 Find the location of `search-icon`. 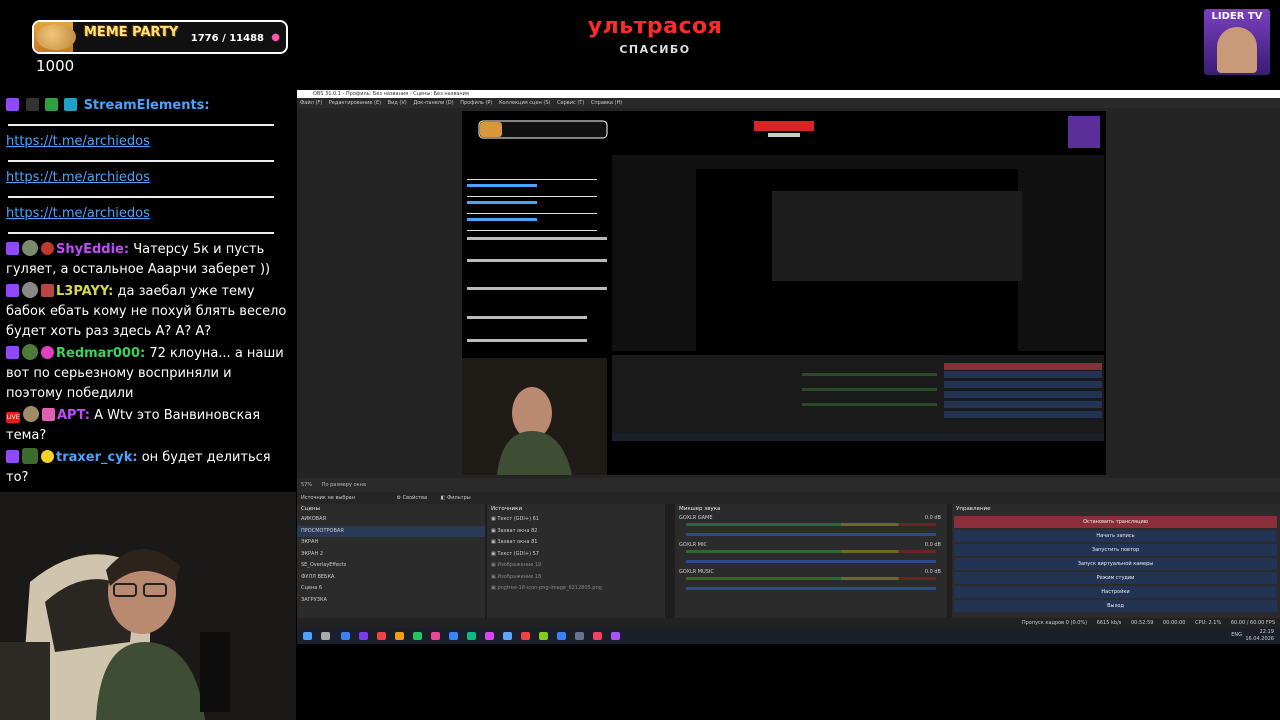

search-icon is located at coordinates (325, 636).